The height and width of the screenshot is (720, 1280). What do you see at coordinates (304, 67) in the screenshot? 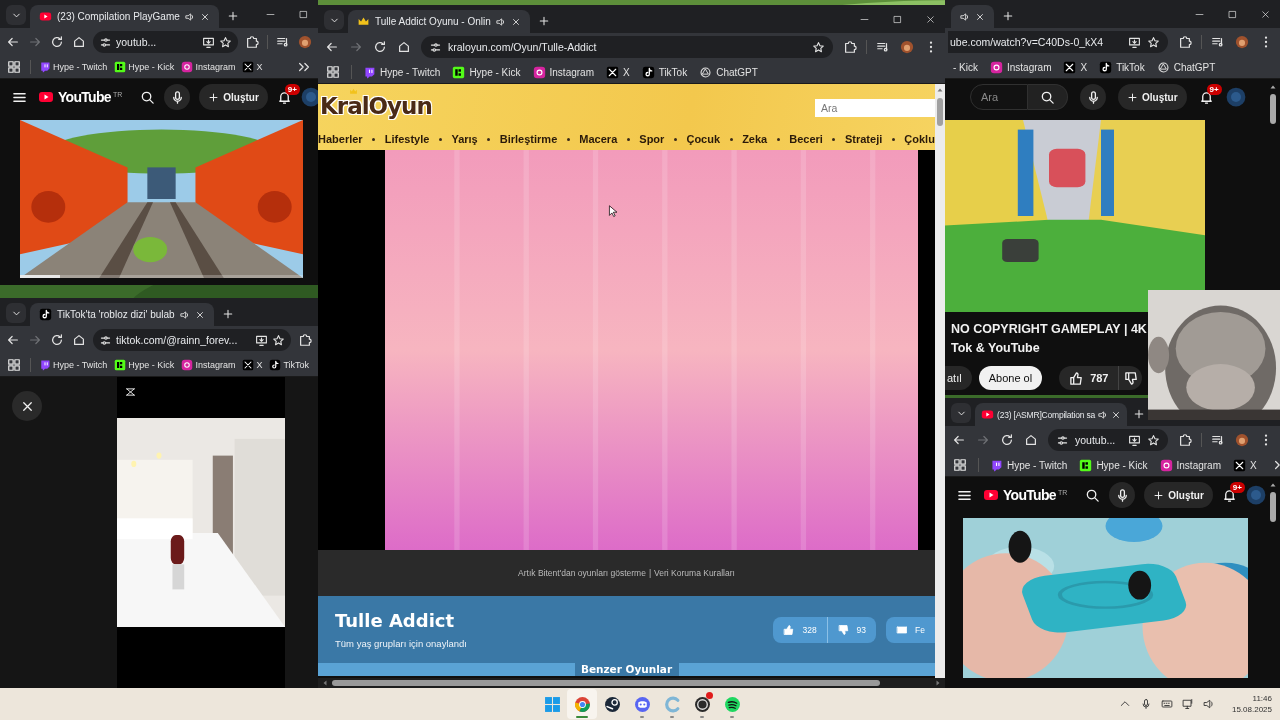
I see `more-icon` at bounding box center [304, 67].